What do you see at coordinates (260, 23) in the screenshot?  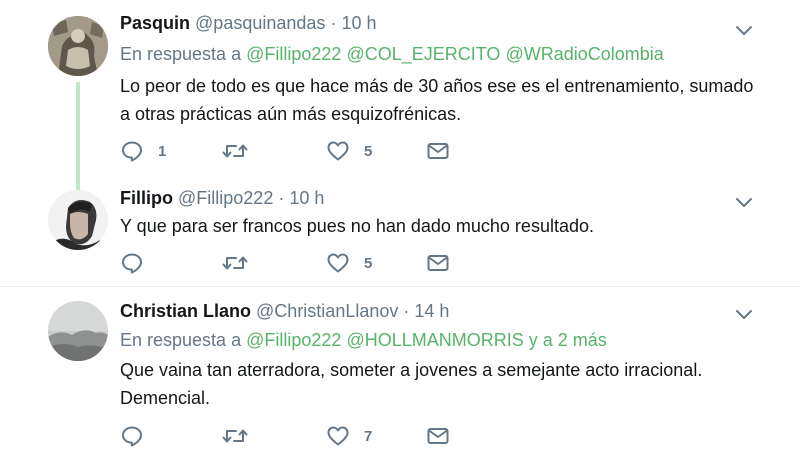 I see `user-handle: @pasquinandas` at bounding box center [260, 23].